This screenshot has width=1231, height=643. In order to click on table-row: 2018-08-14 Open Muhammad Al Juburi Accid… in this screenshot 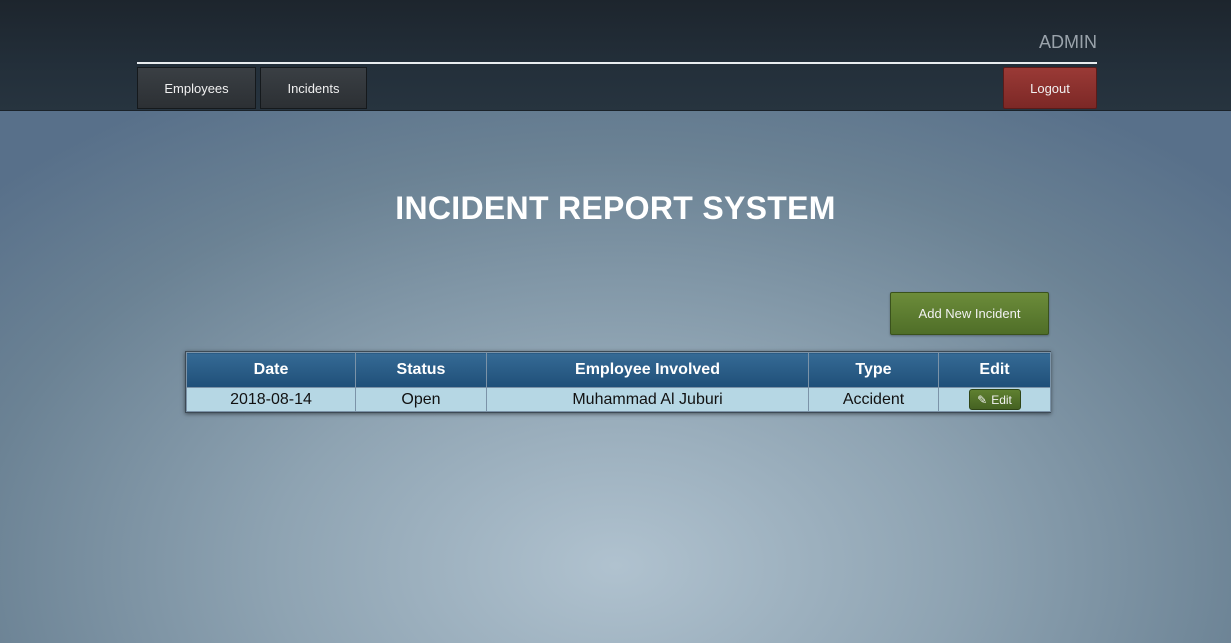, I will do `click(618, 399)`.